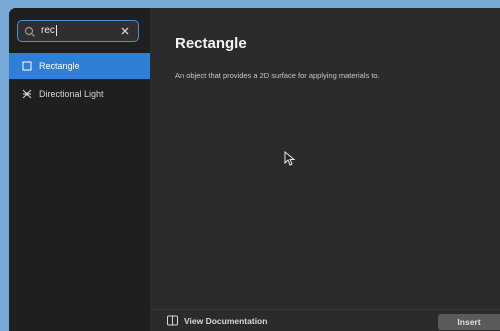 The height and width of the screenshot is (331, 500). What do you see at coordinates (30, 31) in the screenshot?
I see `search-icon` at bounding box center [30, 31].